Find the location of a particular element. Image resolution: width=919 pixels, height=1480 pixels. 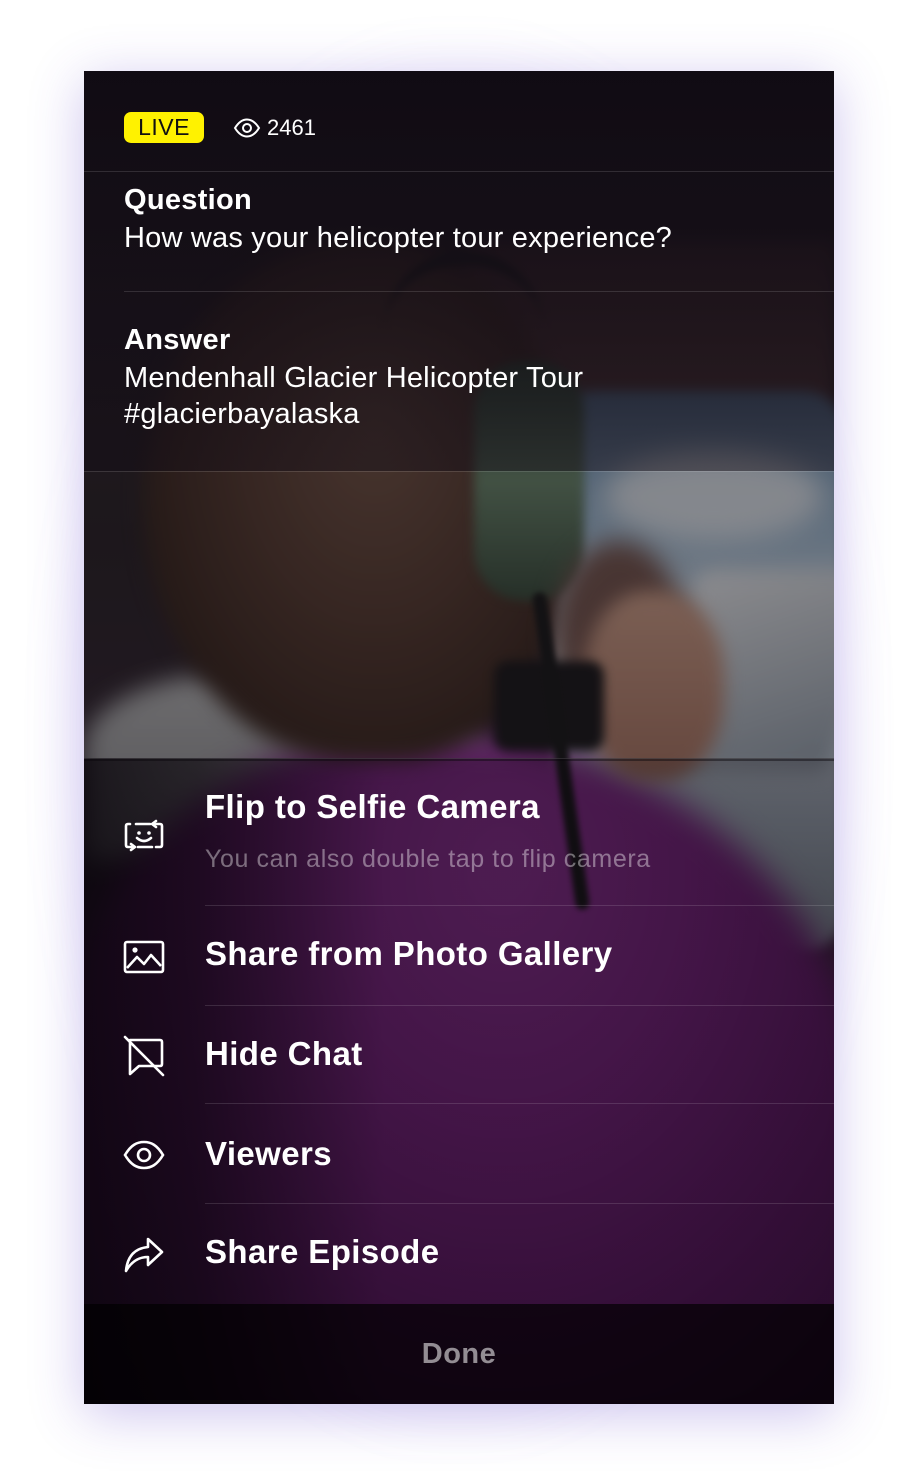

chat-off-icon is located at coordinates (144, 1056).